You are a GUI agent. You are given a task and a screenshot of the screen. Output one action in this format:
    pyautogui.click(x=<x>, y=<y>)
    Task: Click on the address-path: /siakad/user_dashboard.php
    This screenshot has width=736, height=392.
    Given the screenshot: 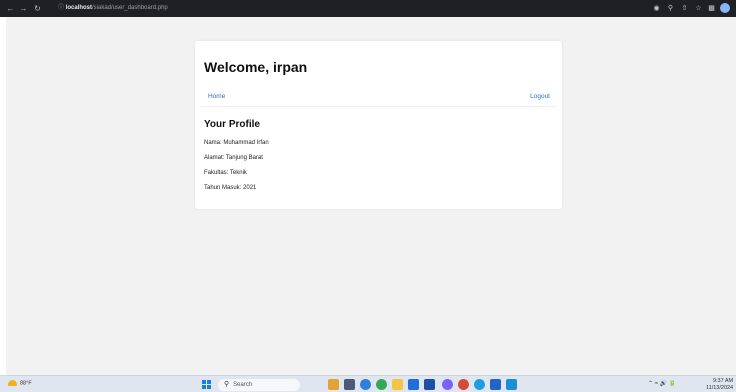 What is the action you would take?
    pyautogui.click(x=130, y=8)
    